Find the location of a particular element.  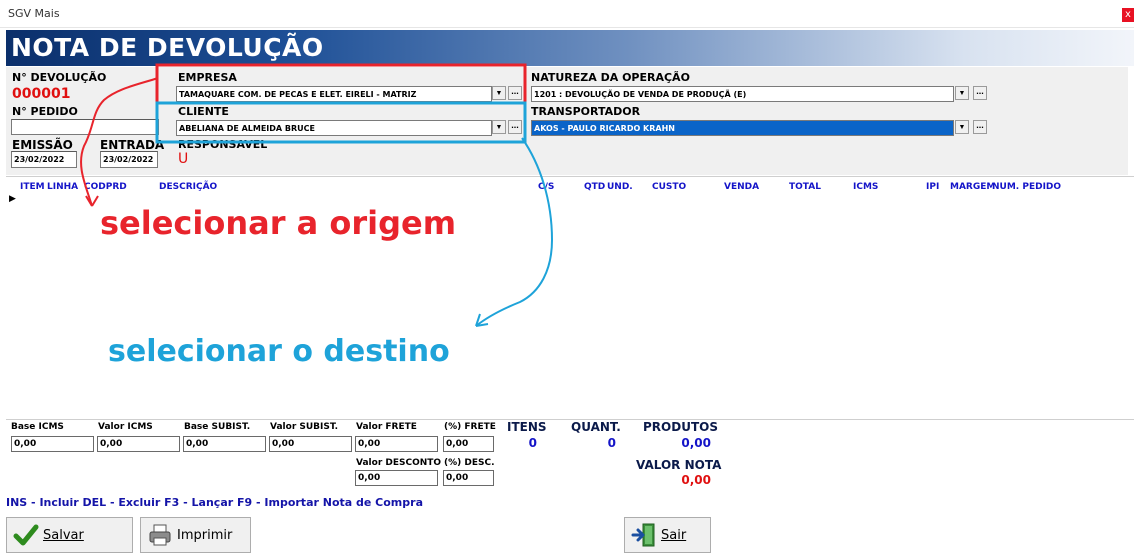

col-cs: C/S is located at coordinates (546, 187).